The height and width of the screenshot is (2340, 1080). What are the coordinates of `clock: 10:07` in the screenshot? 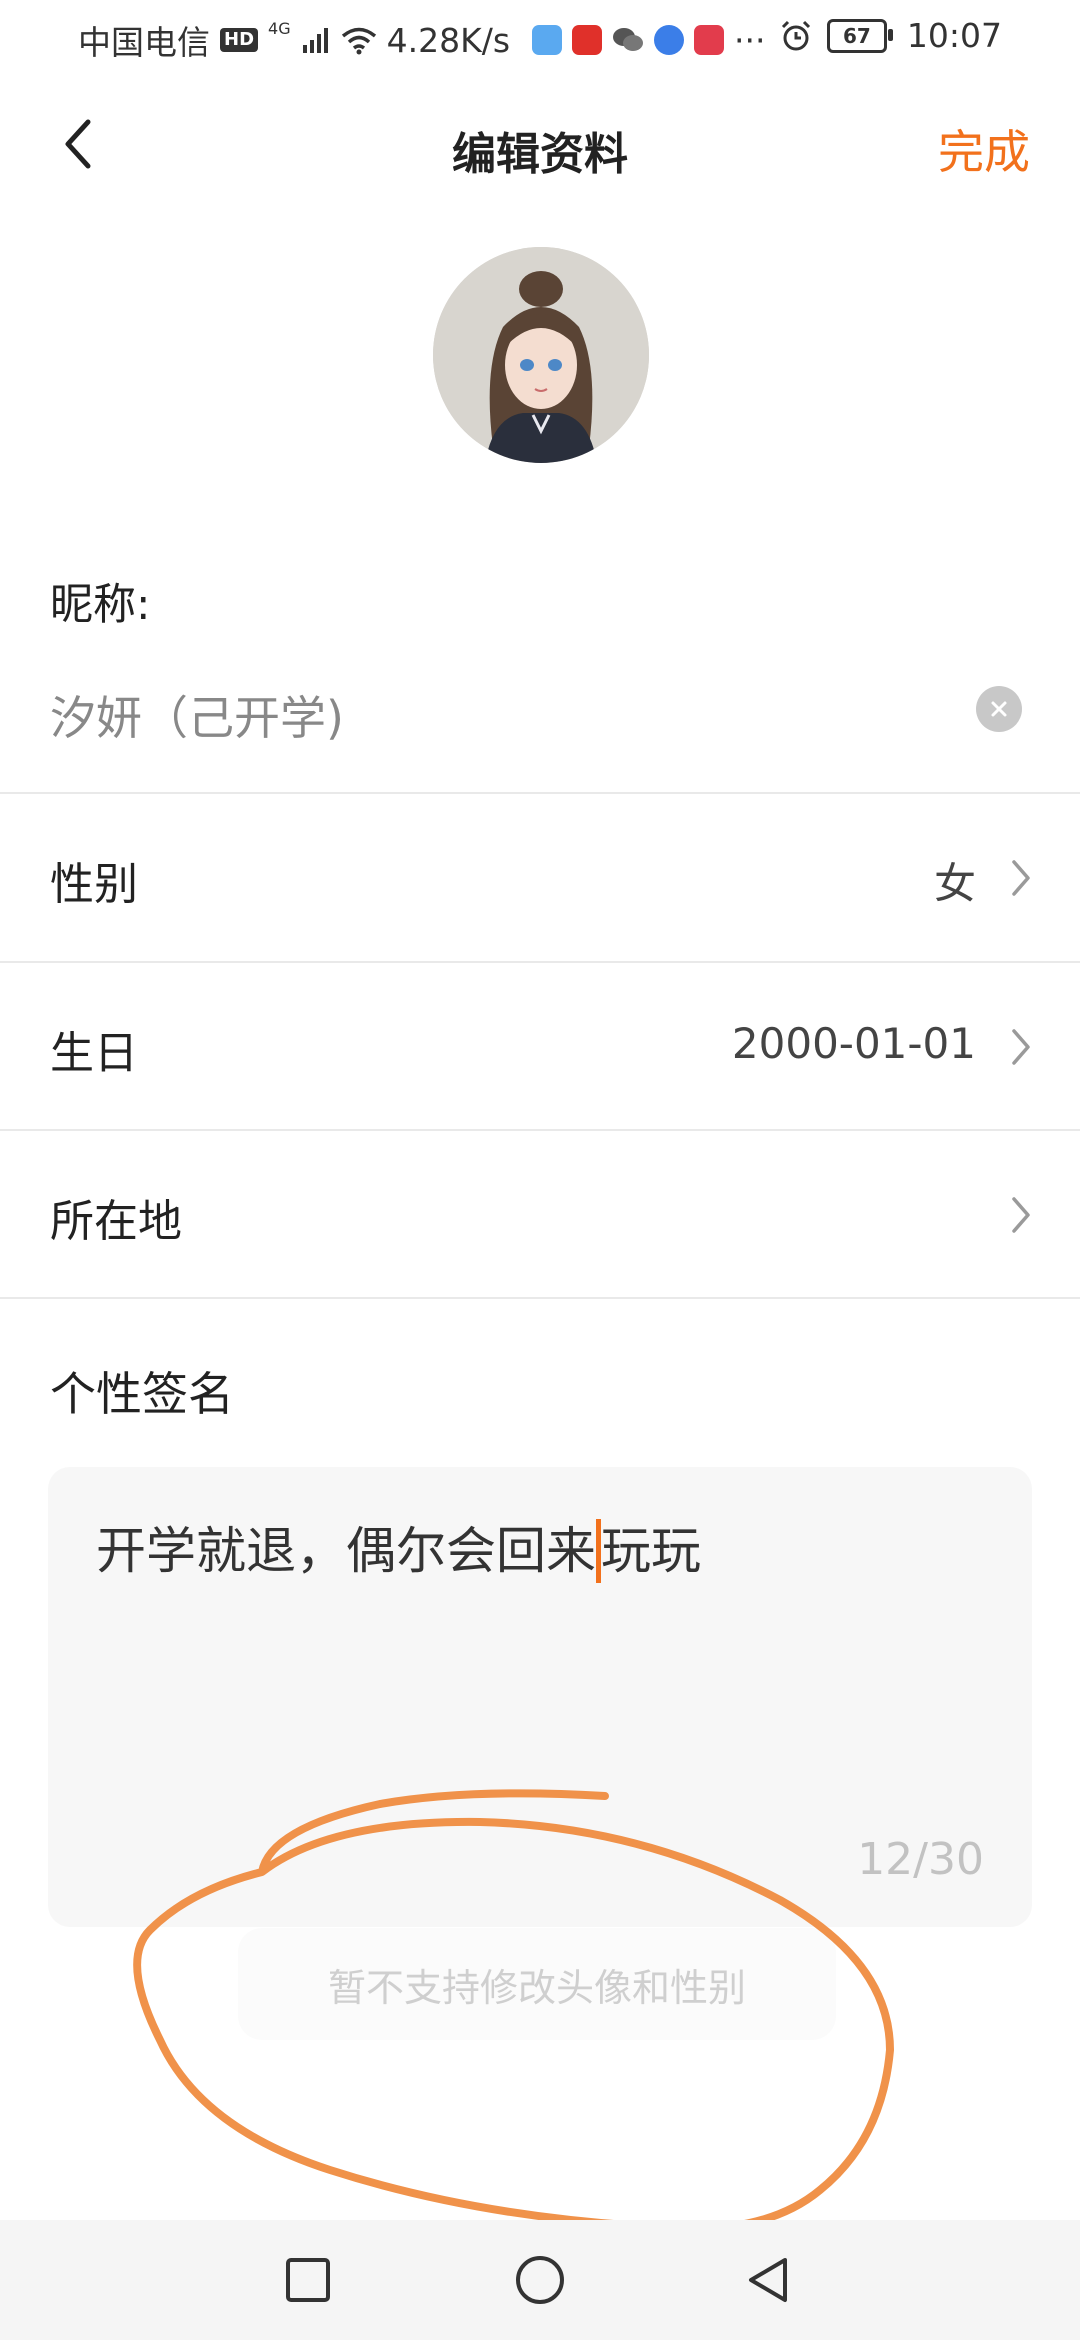 It's located at (954, 35).